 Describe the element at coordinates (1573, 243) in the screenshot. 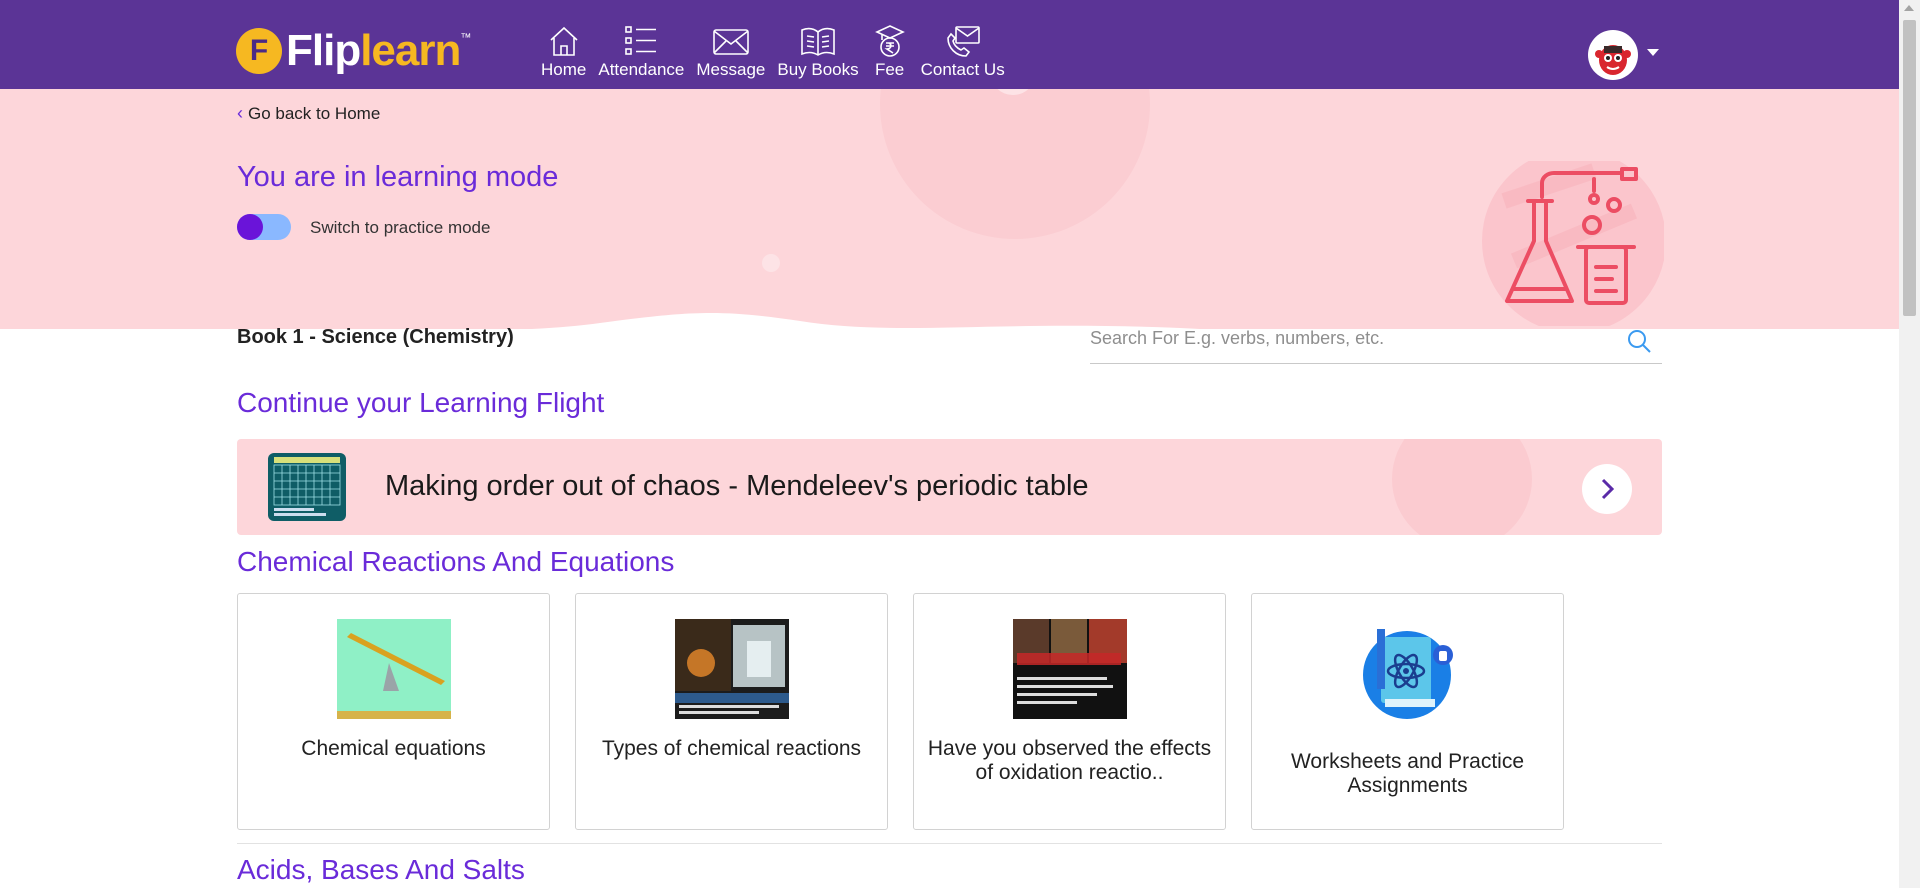

I see `chemistry-flask-illustration` at that location.